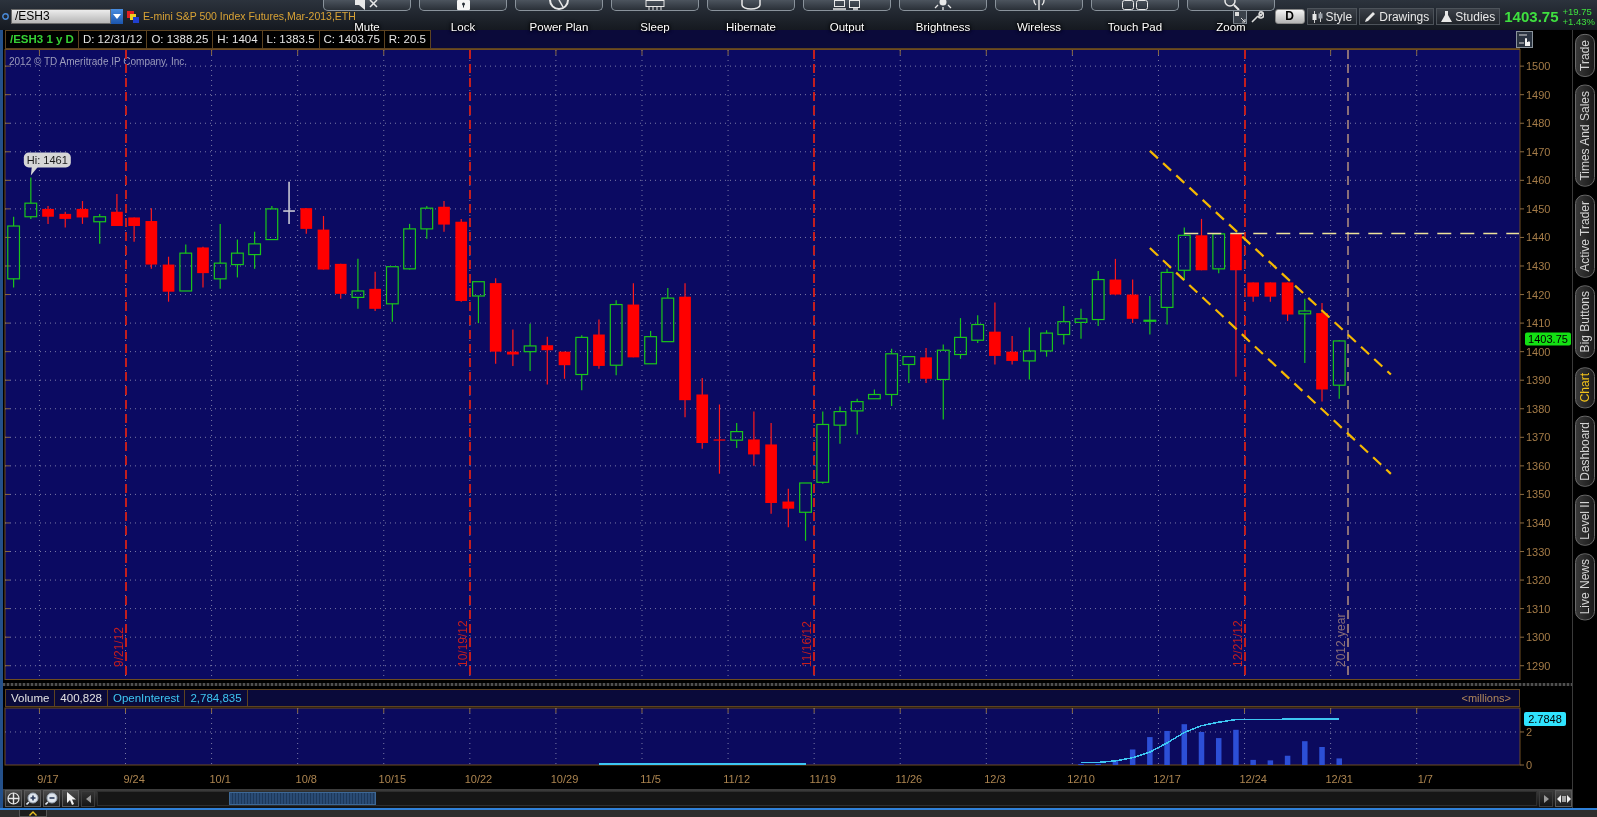  I want to click on price-axis-label: 1450, so click(1538, 208).